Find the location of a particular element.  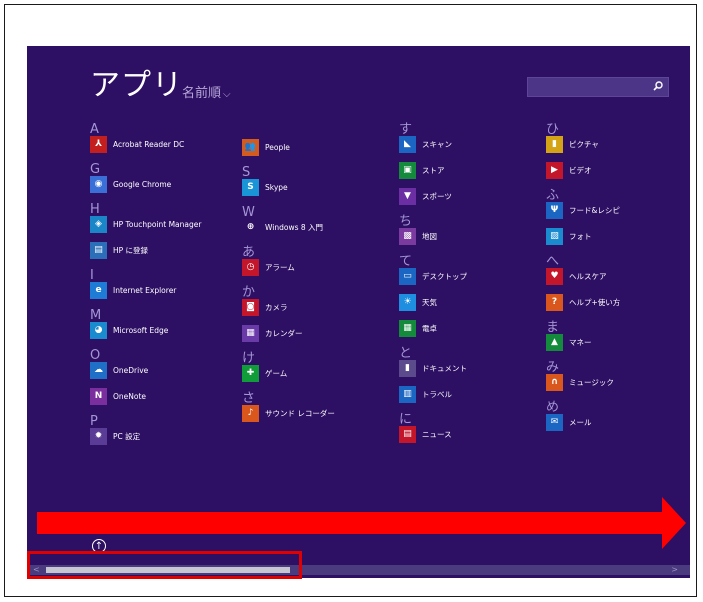

app-label: フォト is located at coordinates (580, 236).